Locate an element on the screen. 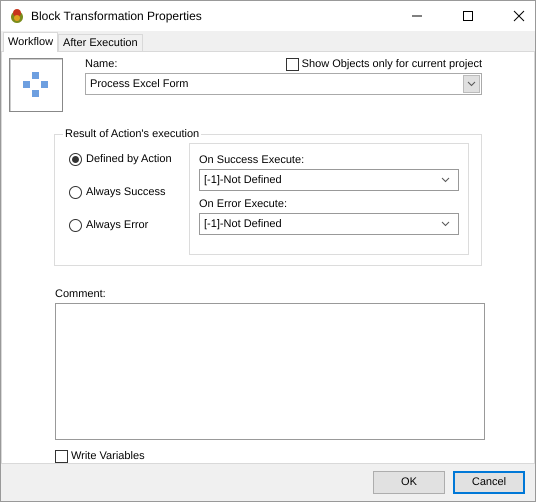  radio-option: Defined by Action is located at coordinates (122, 159).